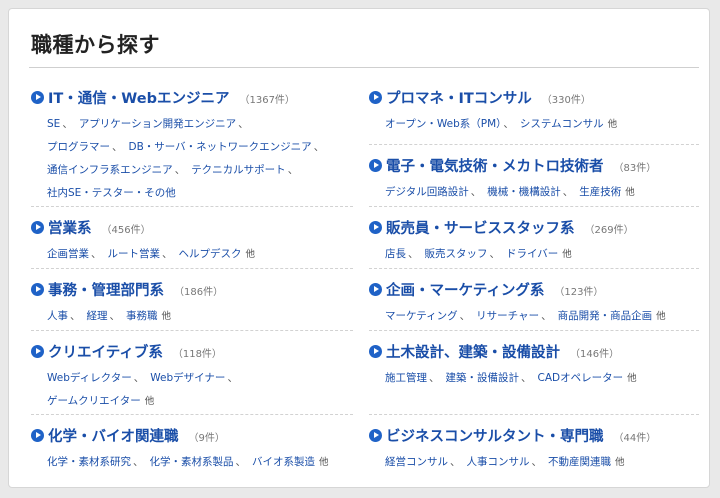 This screenshot has width=720, height=498. I want to click on category-link: IT・通信・Webエンジニア, so click(138, 97).